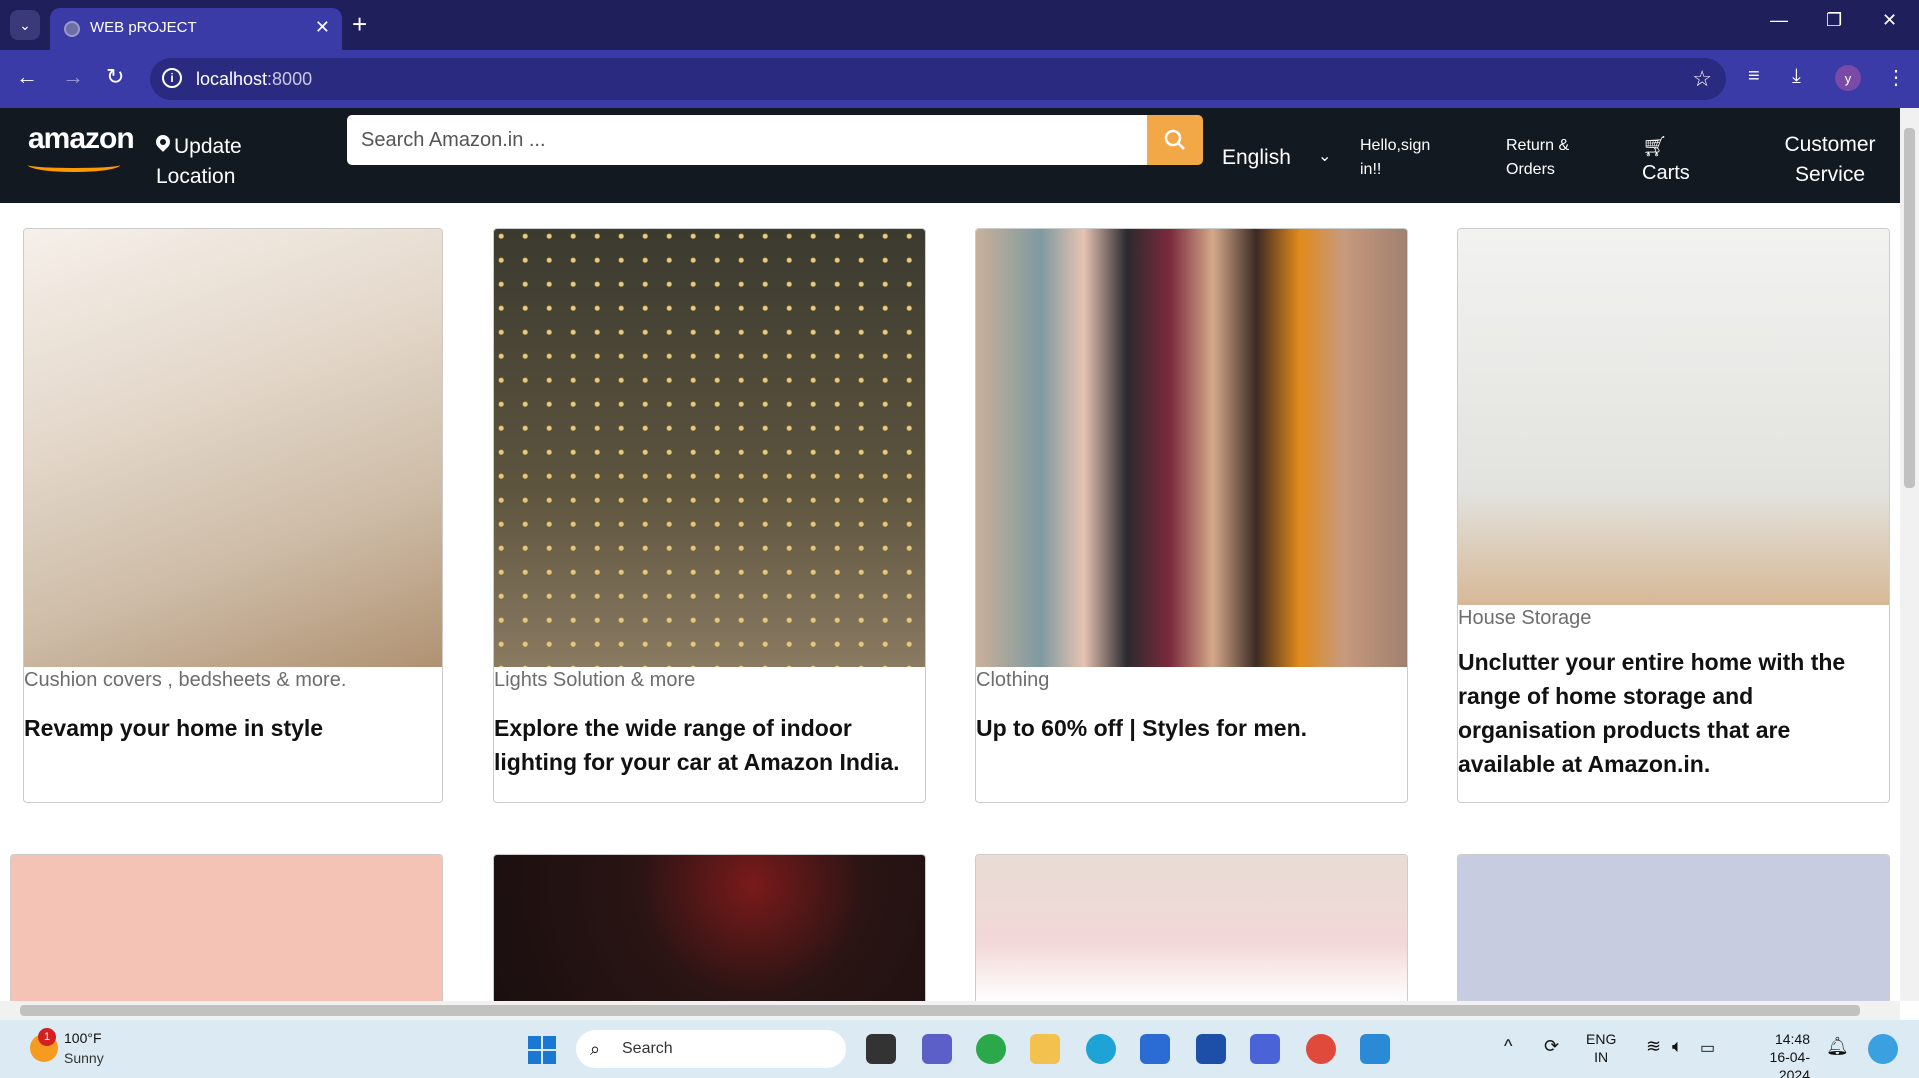 This screenshot has height=1078, width=1919. Describe the element at coordinates (322, 27) in the screenshot. I see `close-tab-icon: ✕` at that location.